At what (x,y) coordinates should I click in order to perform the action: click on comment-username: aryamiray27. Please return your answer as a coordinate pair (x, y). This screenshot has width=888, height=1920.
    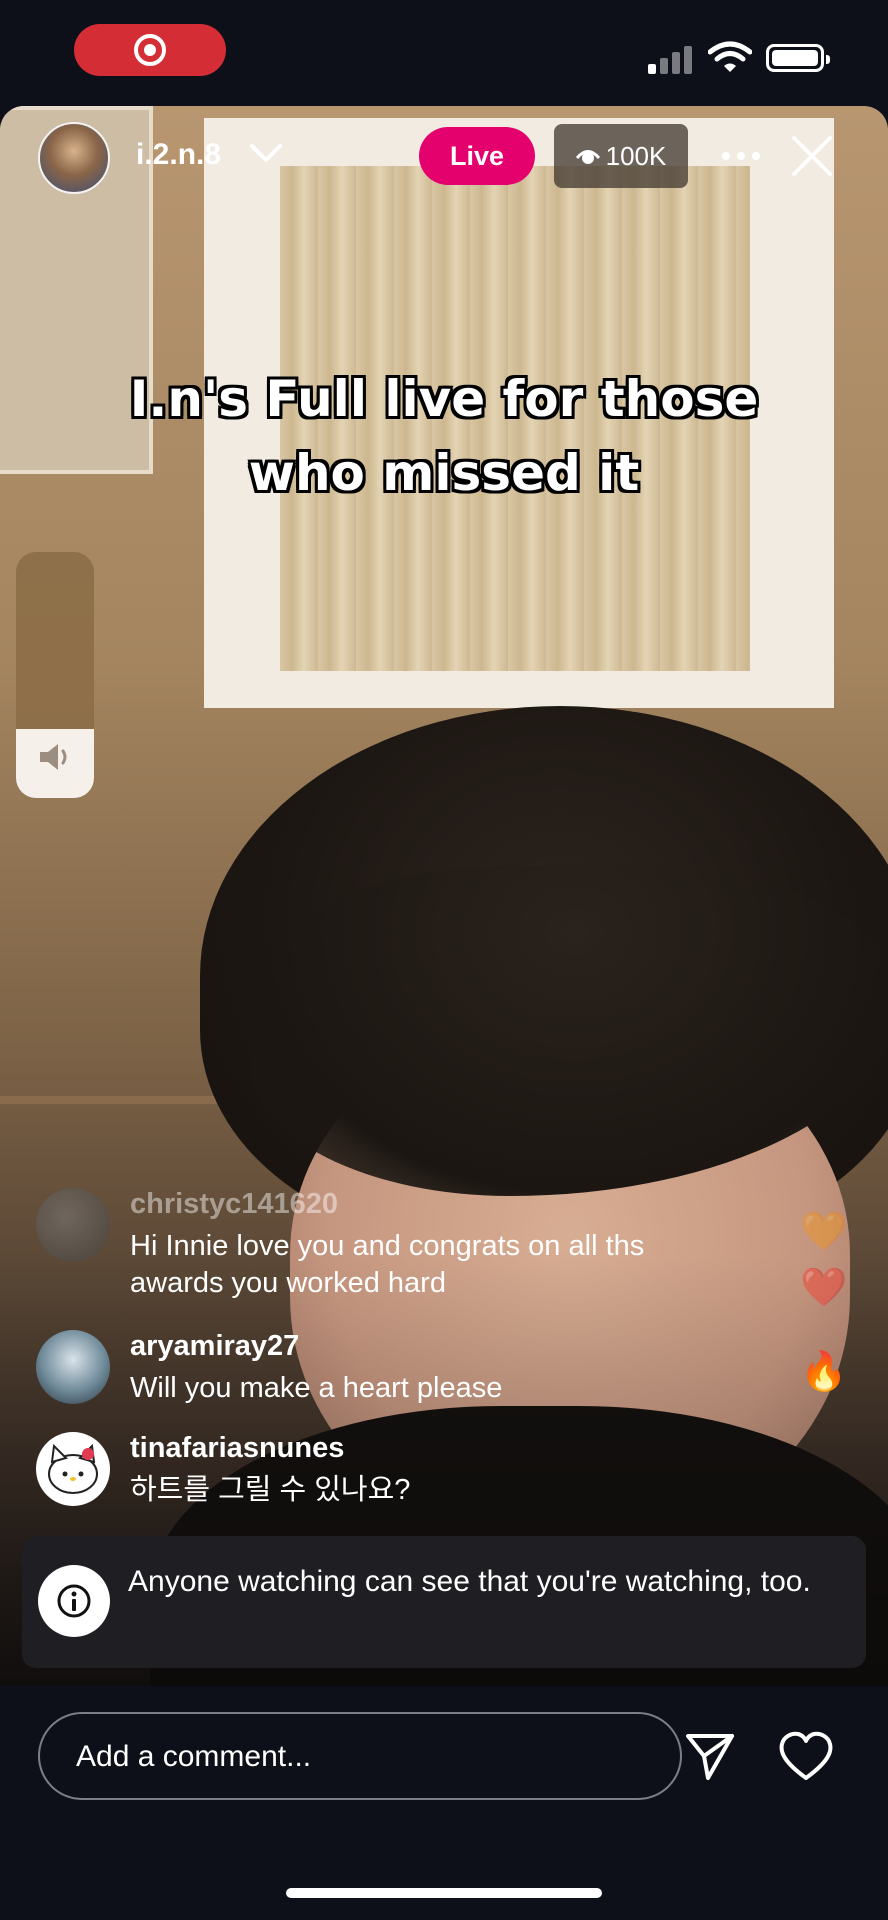
    Looking at the image, I should click on (214, 1346).